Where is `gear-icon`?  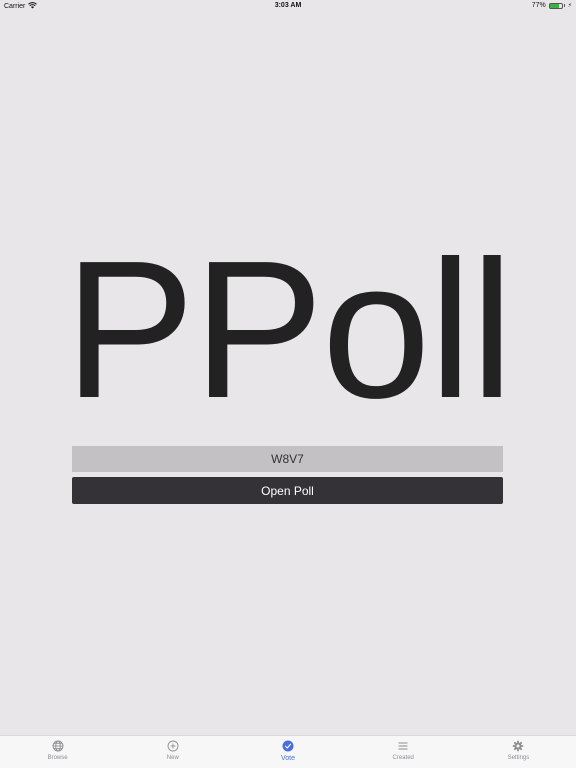
gear-icon is located at coordinates (518, 746).